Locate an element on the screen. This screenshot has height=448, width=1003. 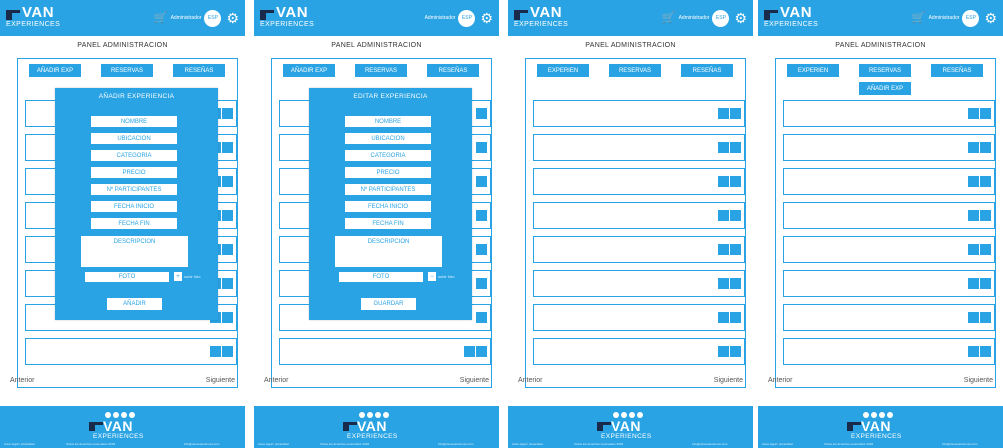
price-field: PRECIO is located at coordinates (134, 172).